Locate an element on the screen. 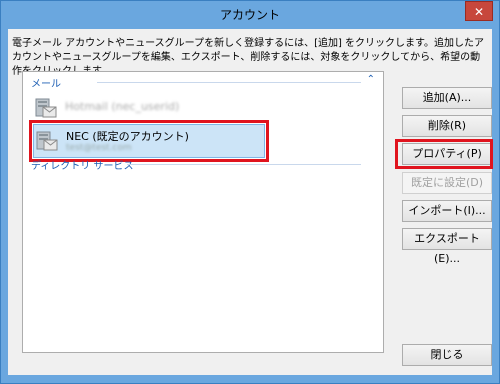 The height and width of the screenshot is (384, 500). account-name: Hotmail (nec_userid) is located at coordinates (122, 106).